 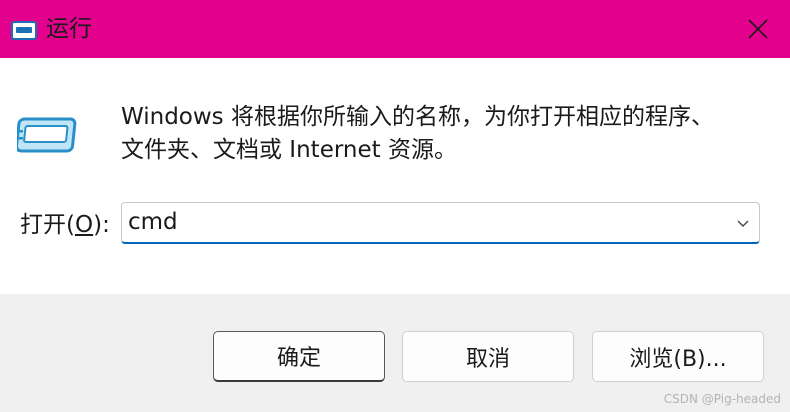 I want to click on open-label-accesskey: O, so click(x=84, y=225).